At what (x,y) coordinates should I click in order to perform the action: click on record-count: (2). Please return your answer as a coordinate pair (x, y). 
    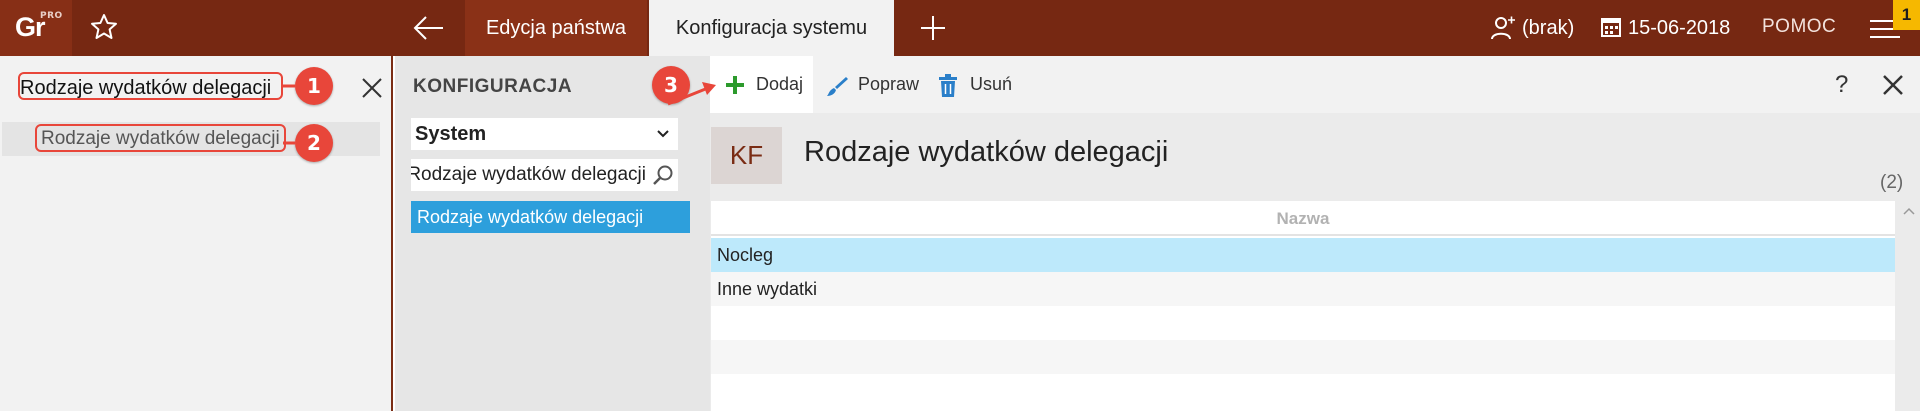
    Looking at the image, I should click on (1892, 182).